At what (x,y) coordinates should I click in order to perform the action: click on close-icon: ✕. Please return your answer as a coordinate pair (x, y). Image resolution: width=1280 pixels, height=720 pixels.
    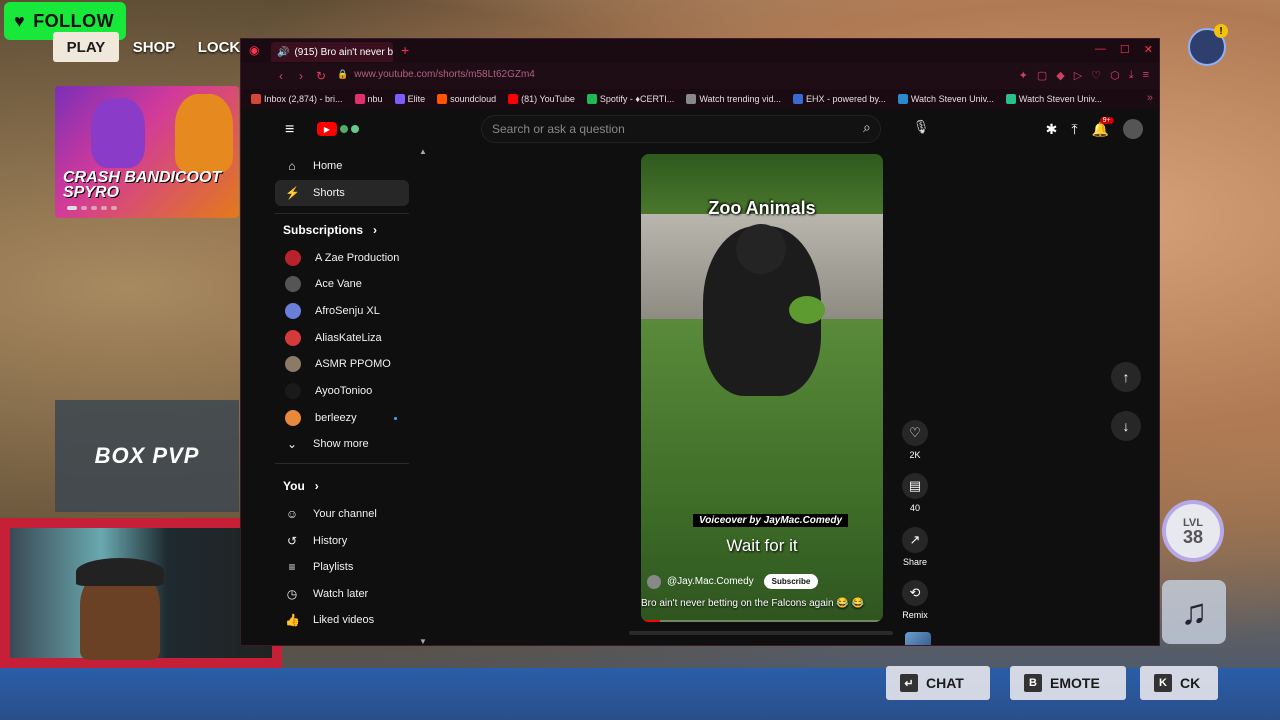
    Looking at the image, I should click on (1148, 49).